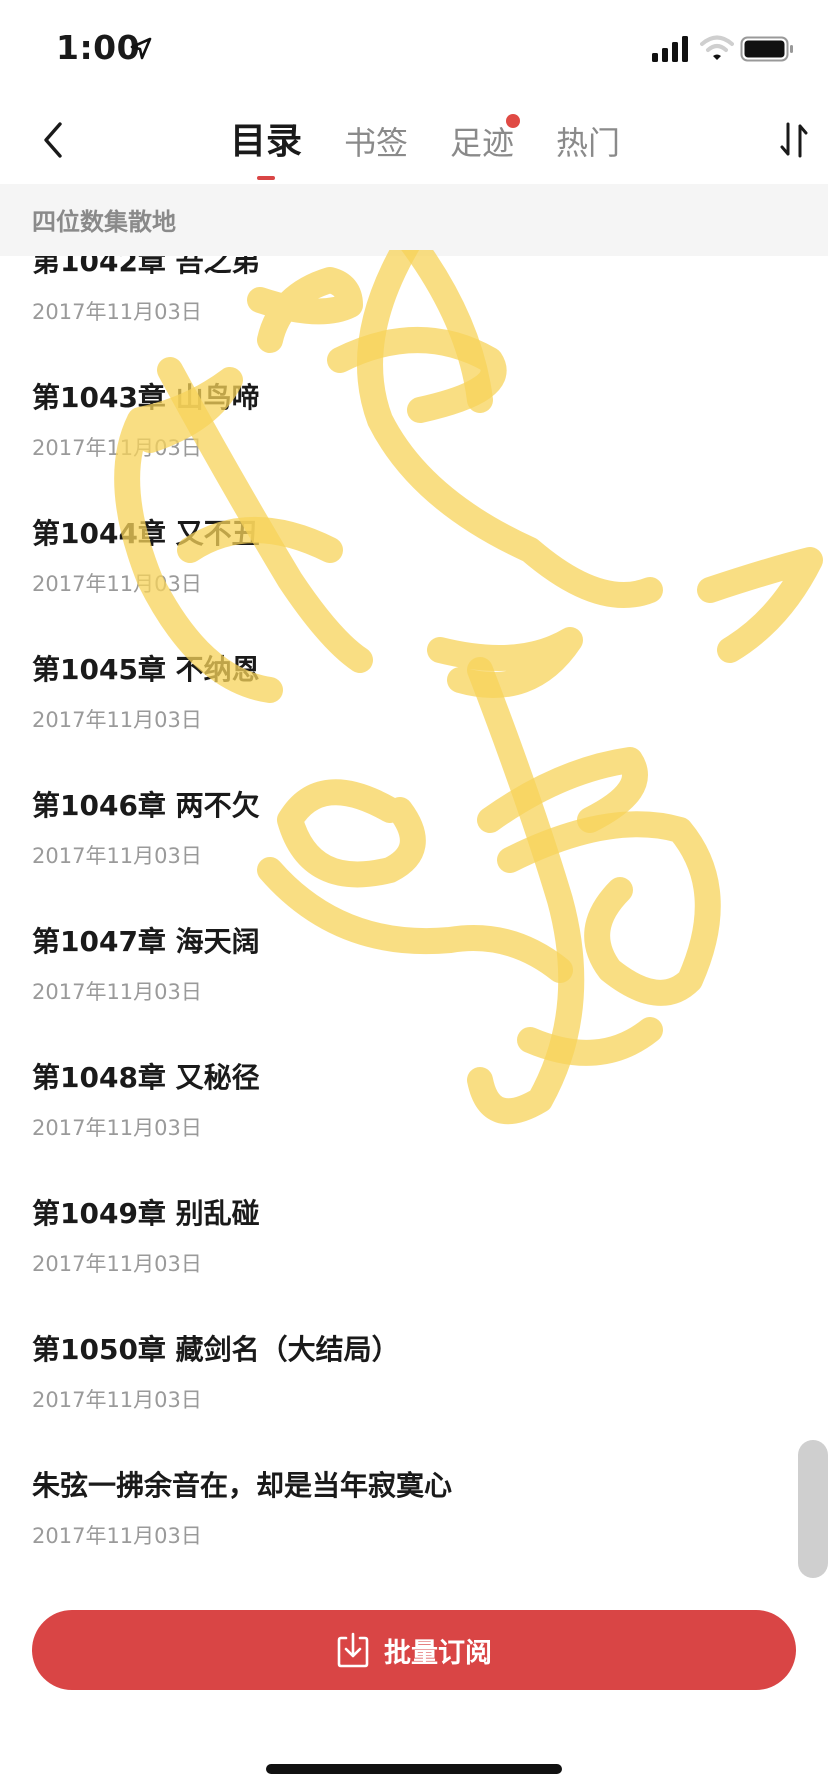 The image size is (828, 1792). I want to click on chapter-title: 第1050章 藏剑名（大结局）, so click(216, 1349).